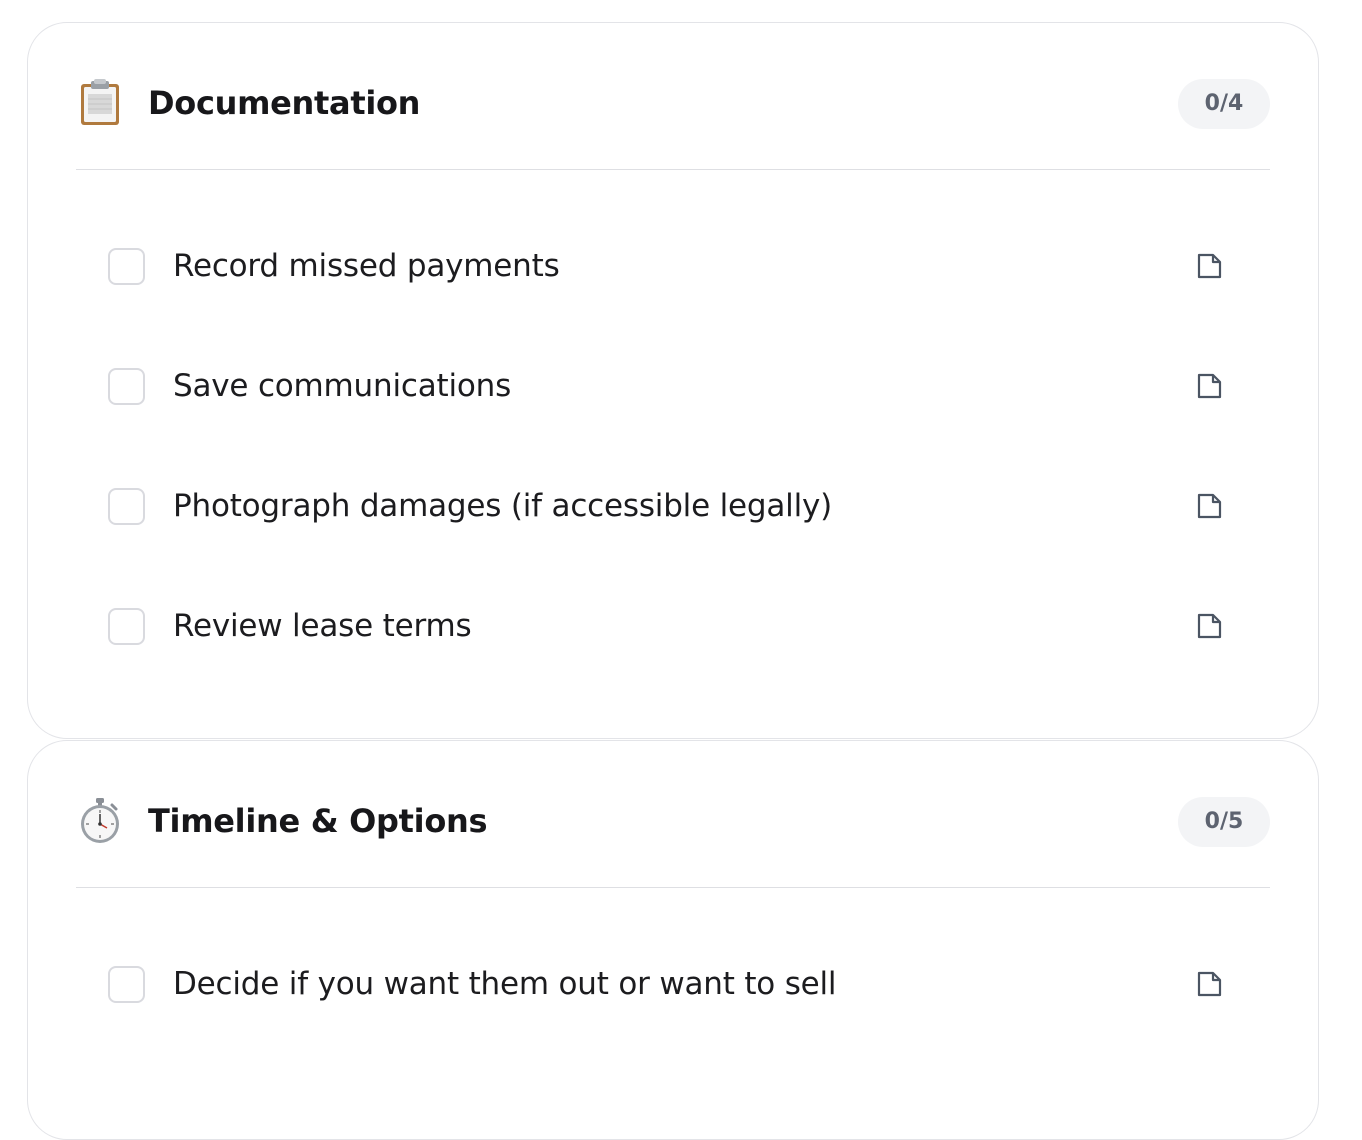 The height and width of the screenshot is (1140, 1362). Describe the element at coordinates (100, 103) in the screenshot. I see `clipboard-icon` at that location.